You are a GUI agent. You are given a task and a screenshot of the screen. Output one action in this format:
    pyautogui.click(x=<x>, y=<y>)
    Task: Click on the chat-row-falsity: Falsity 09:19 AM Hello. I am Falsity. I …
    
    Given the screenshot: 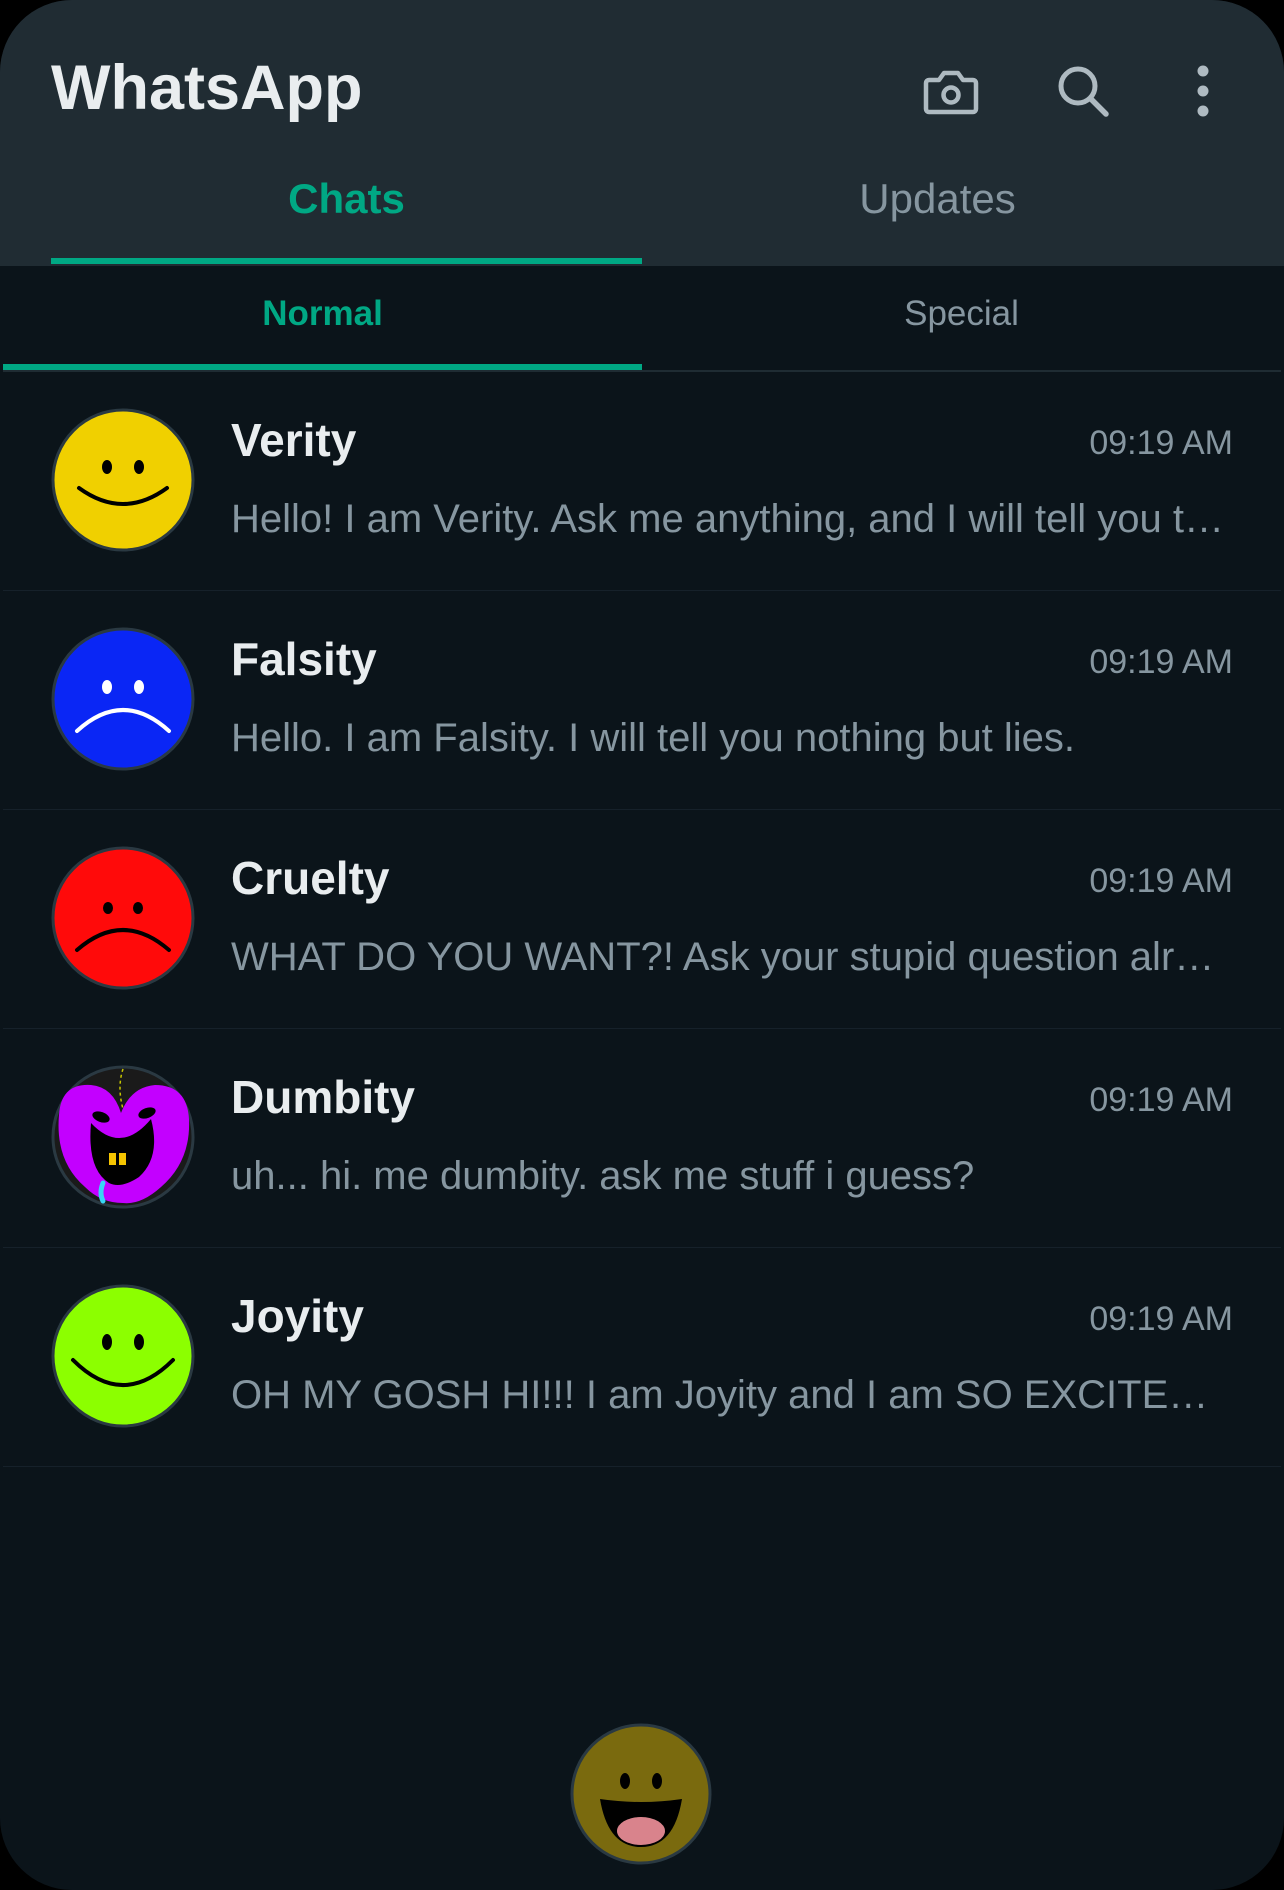 What is the action you would take?
    pyautogui.click(x=642, y=700)
    